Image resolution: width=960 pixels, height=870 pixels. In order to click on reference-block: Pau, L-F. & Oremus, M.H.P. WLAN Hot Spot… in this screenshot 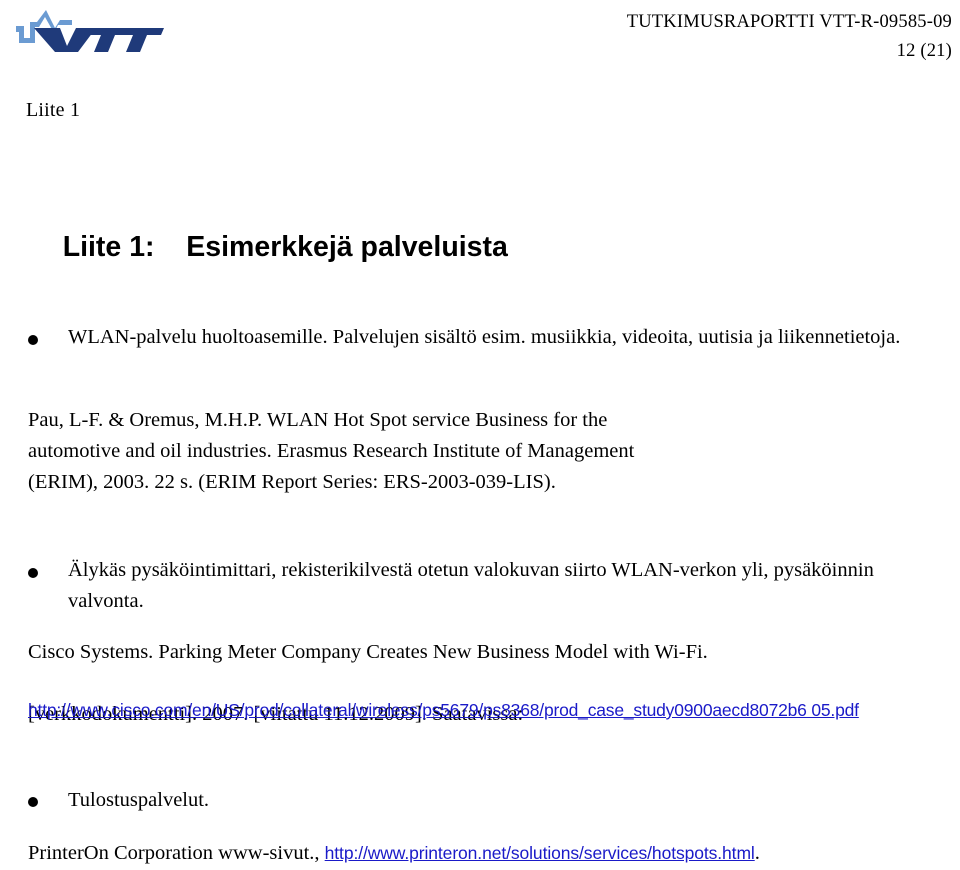, I will do `click(488, 451)`.